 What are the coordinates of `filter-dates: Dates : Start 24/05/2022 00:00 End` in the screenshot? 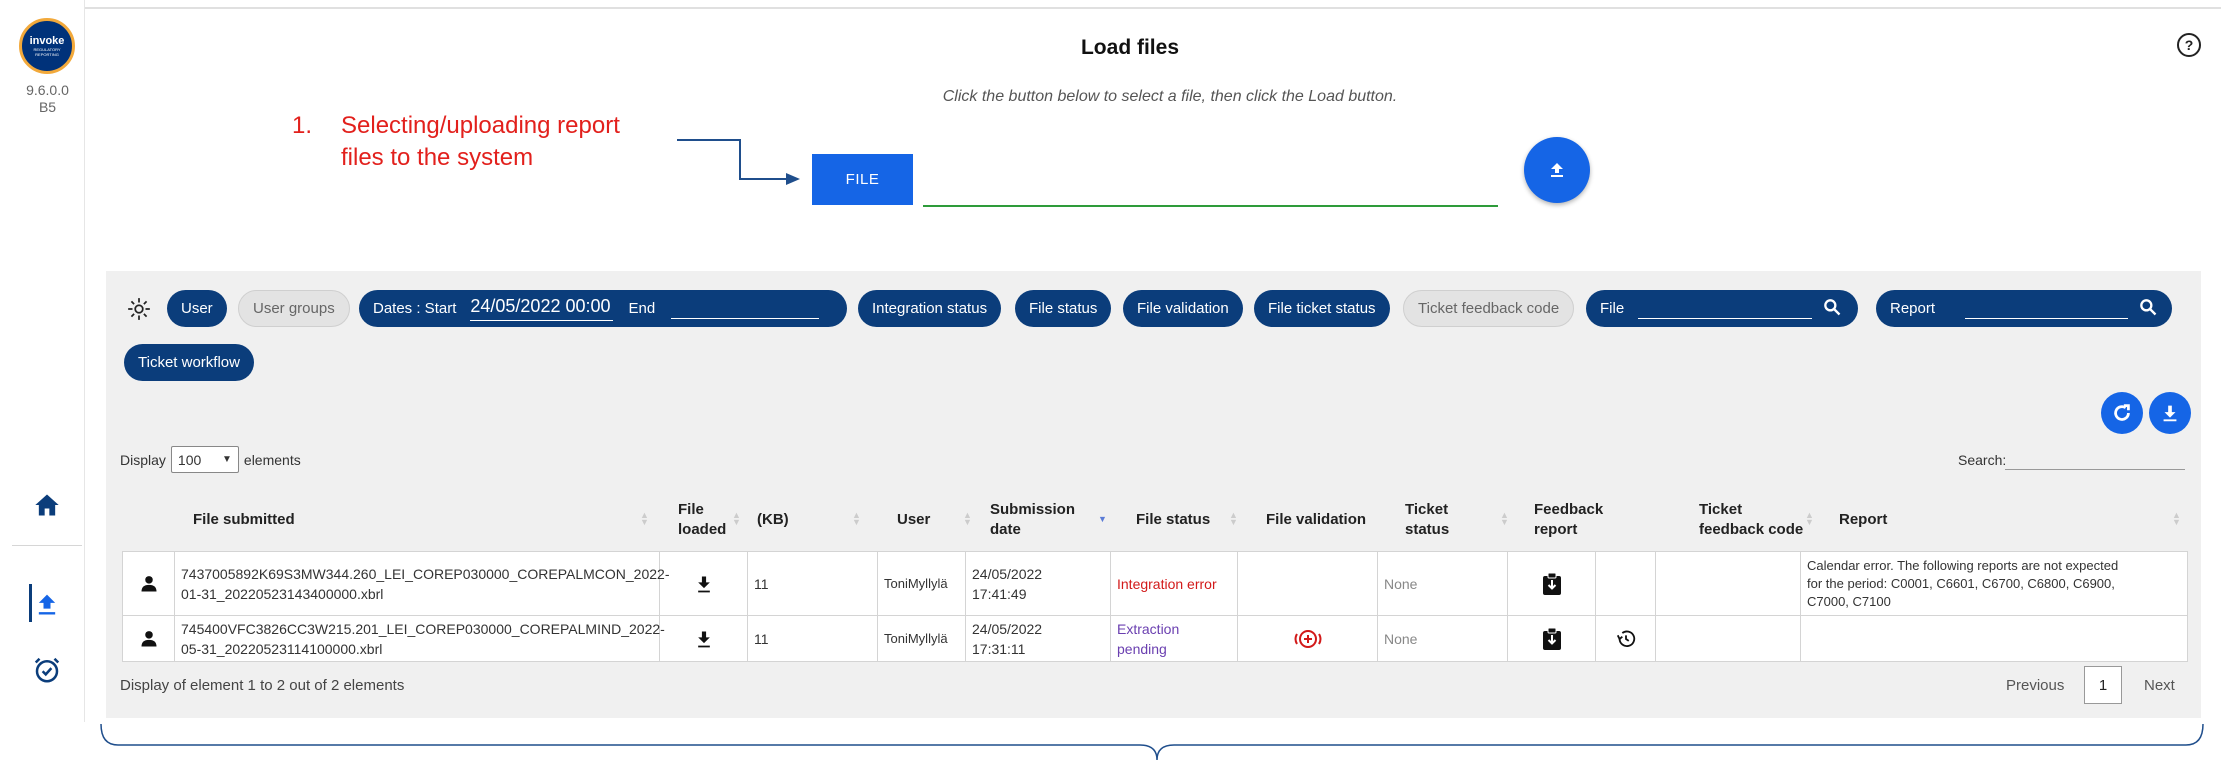 It's located at (603, 308).